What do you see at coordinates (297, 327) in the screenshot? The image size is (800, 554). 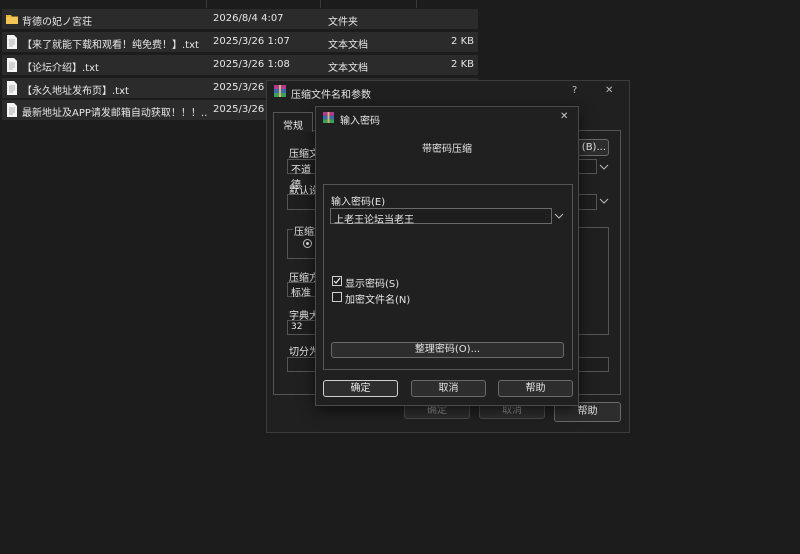 I see `dictionary-value: 32` at bounding box center [297, 327].